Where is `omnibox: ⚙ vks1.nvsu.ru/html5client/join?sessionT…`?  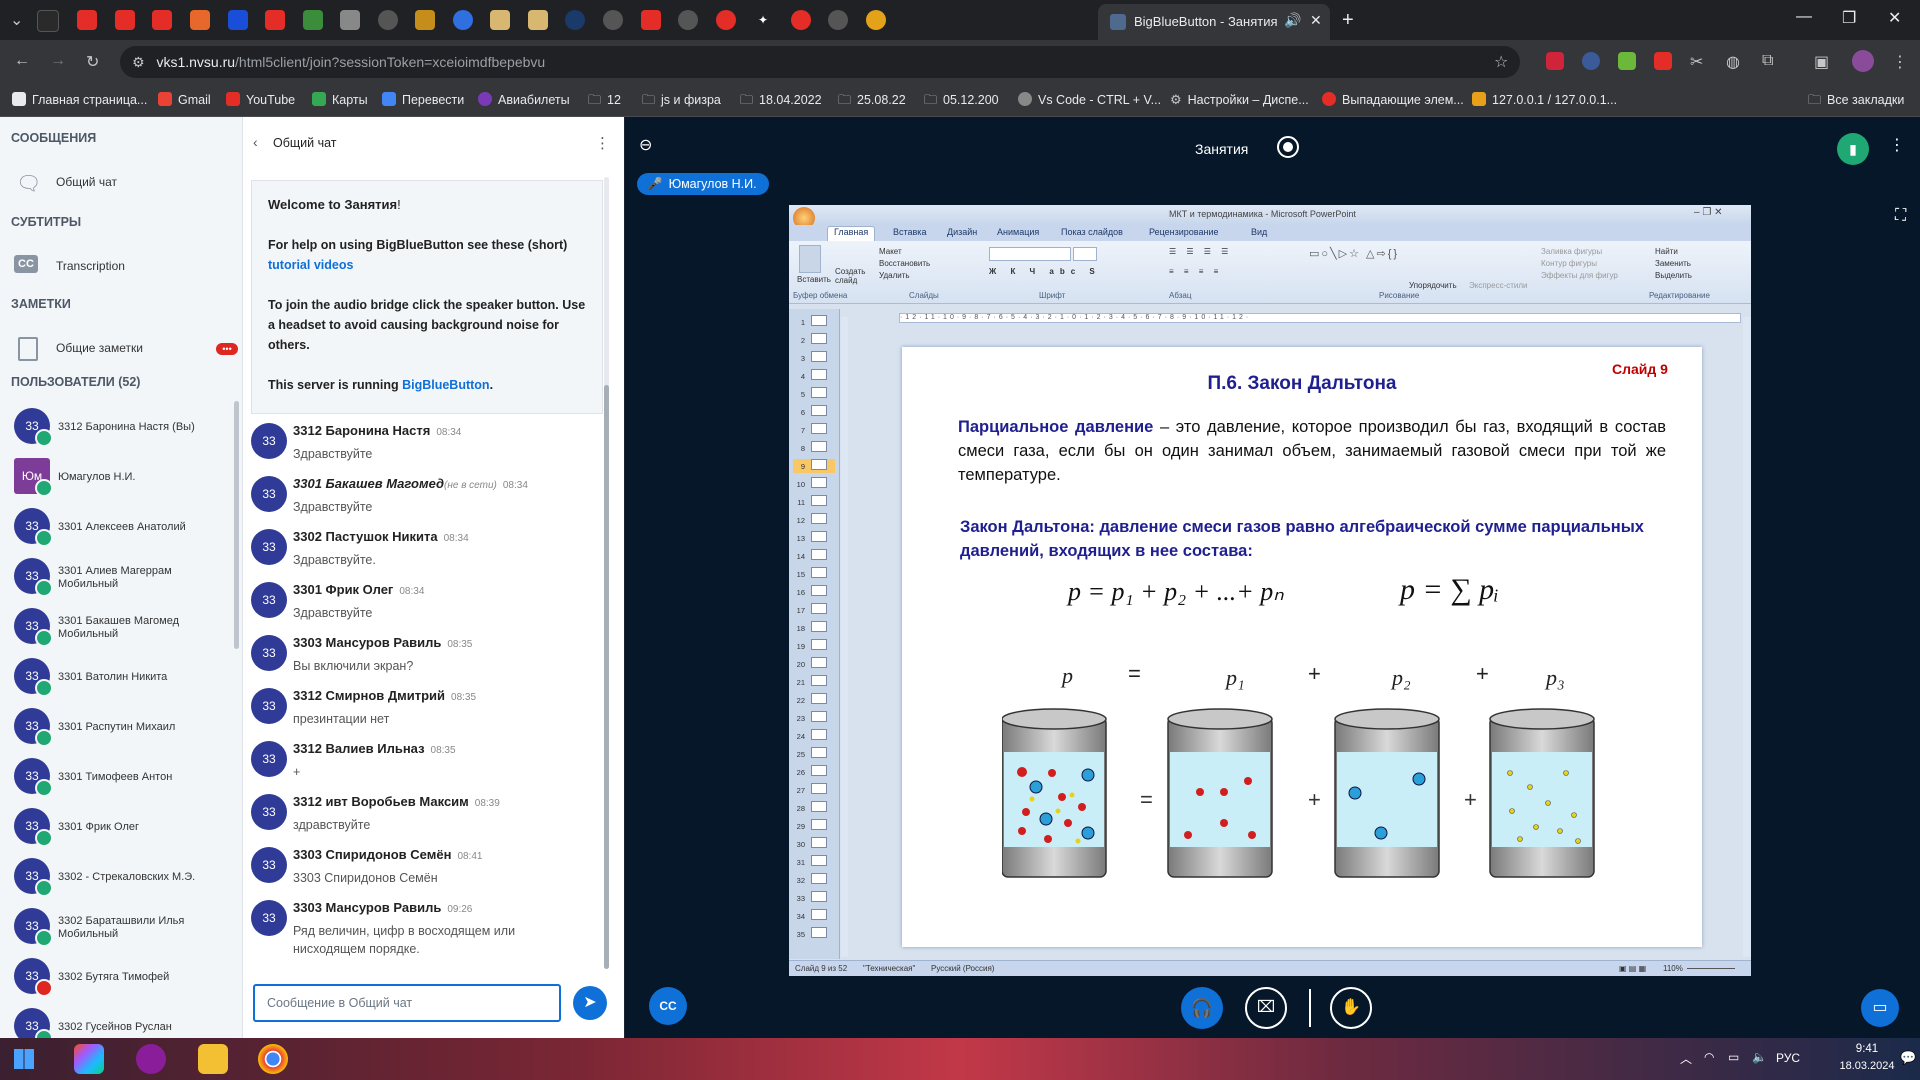
omnibox: ⚙ vks1.nvsu.ru/html5client/join?sessionT… is located at coordinates (820, 62).